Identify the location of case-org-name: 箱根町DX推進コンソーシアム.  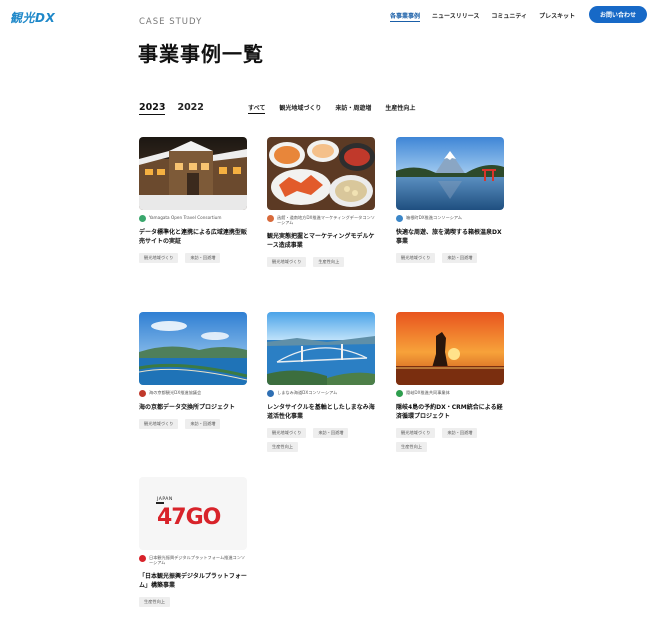
(434, 217).